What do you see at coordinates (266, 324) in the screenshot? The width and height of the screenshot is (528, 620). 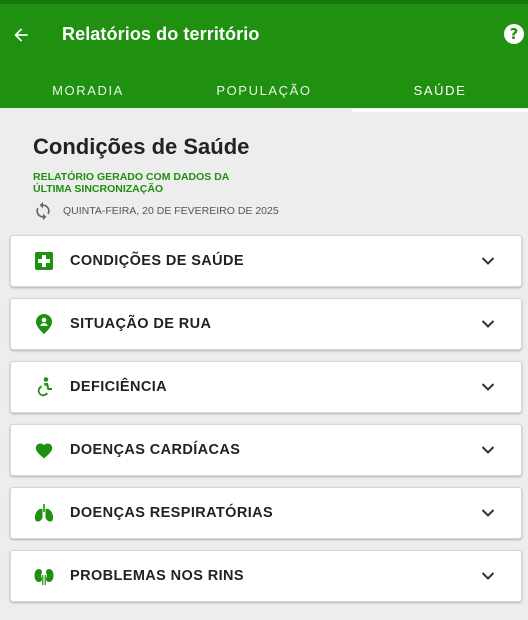 I see `section-situacao-de-rua: SITUAÇÃO DE RUA` at bounding box center [266, 324].